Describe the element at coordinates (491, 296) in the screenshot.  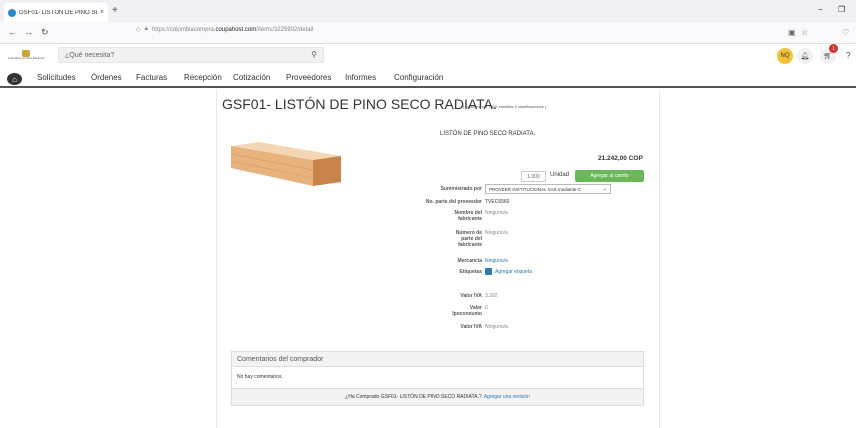
I see `iva-value: 3.392` at that location.